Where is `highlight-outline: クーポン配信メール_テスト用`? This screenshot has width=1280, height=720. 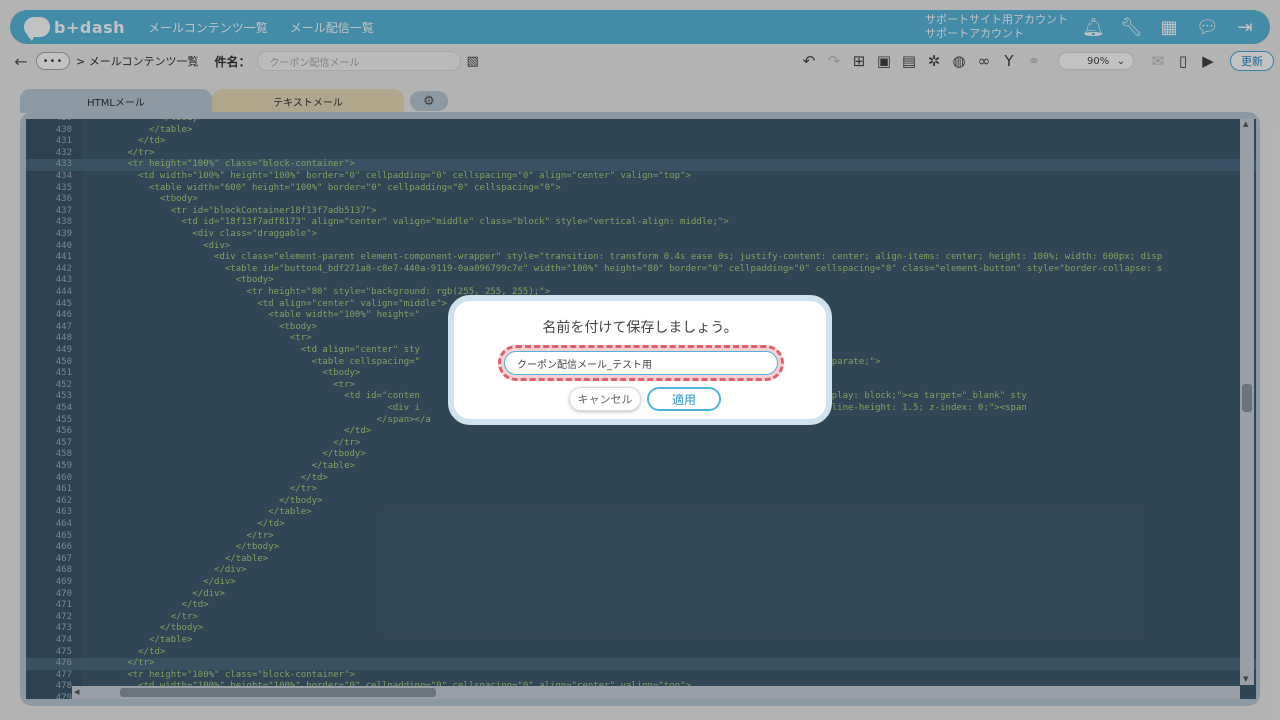
highlight-outline: クーポン配信メール_テスト用 is located at coordinates (641, 363).